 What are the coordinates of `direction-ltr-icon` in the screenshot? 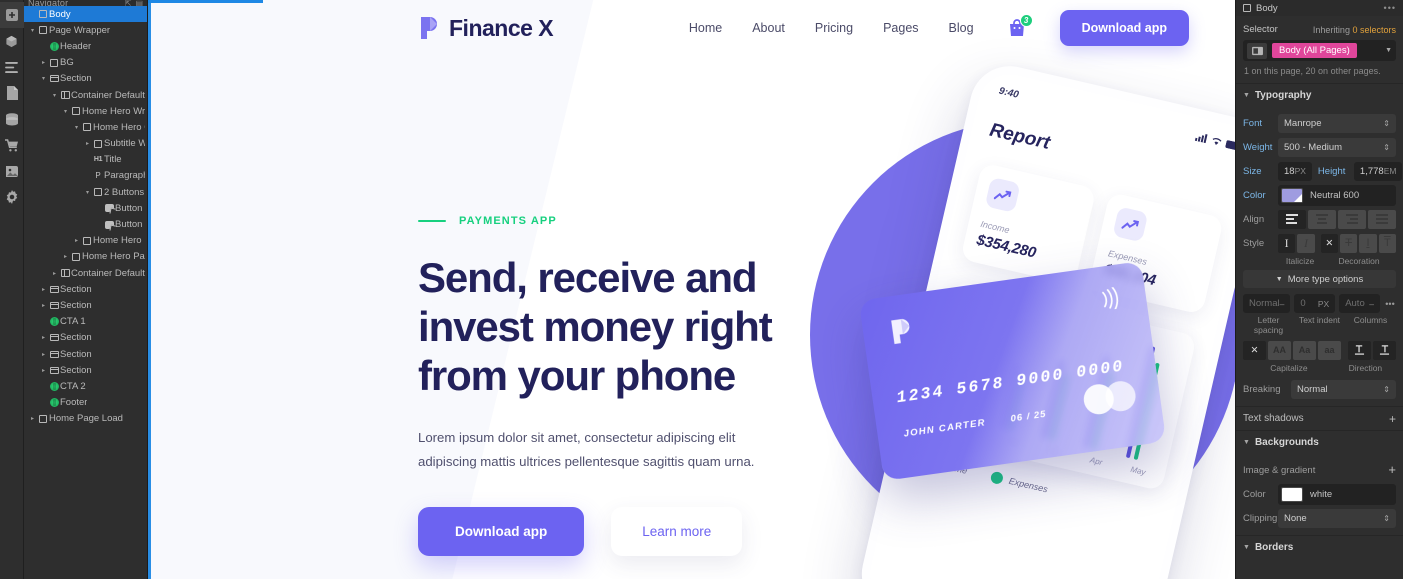 It's located at (1359, 350).